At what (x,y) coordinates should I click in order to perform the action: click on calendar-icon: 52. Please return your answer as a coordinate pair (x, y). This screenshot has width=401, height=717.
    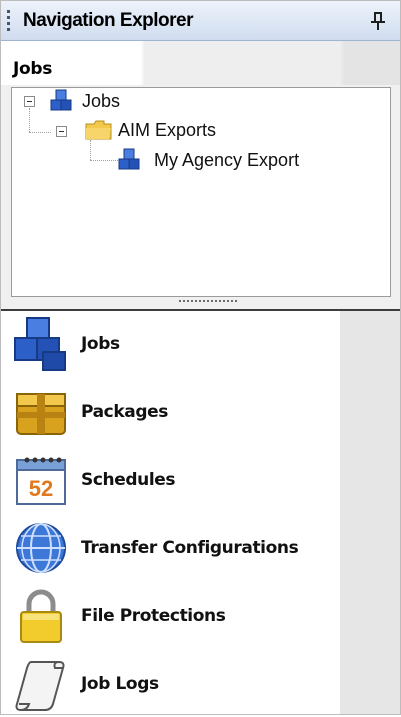
    Looking at the image, I should click on (41, 481).